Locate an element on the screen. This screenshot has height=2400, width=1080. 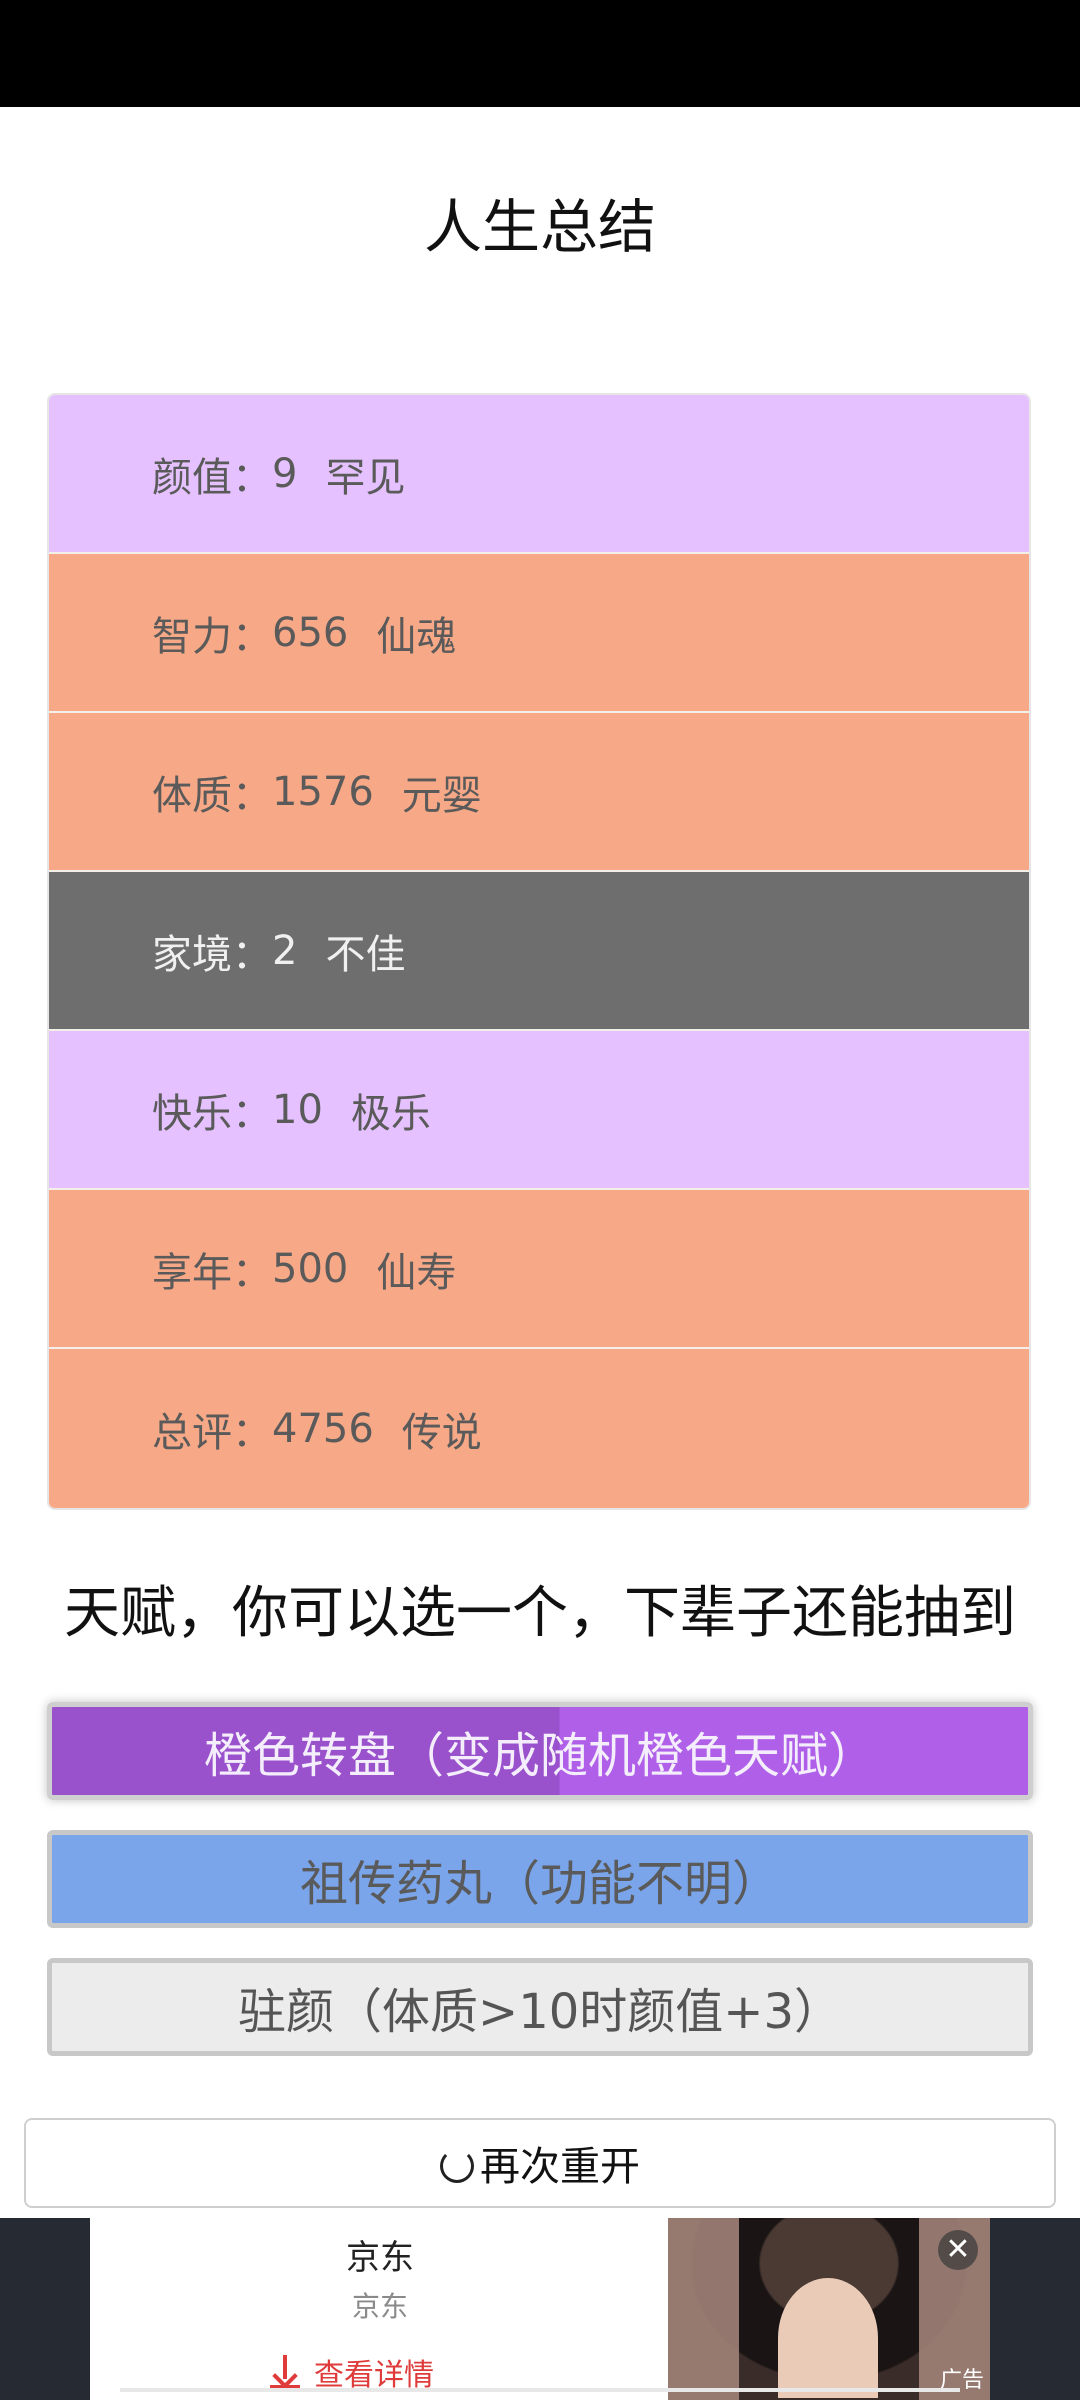
talent-option-ancestral-pill: 祖传药丸（功能不明） is located at coordinates (540, 1879).